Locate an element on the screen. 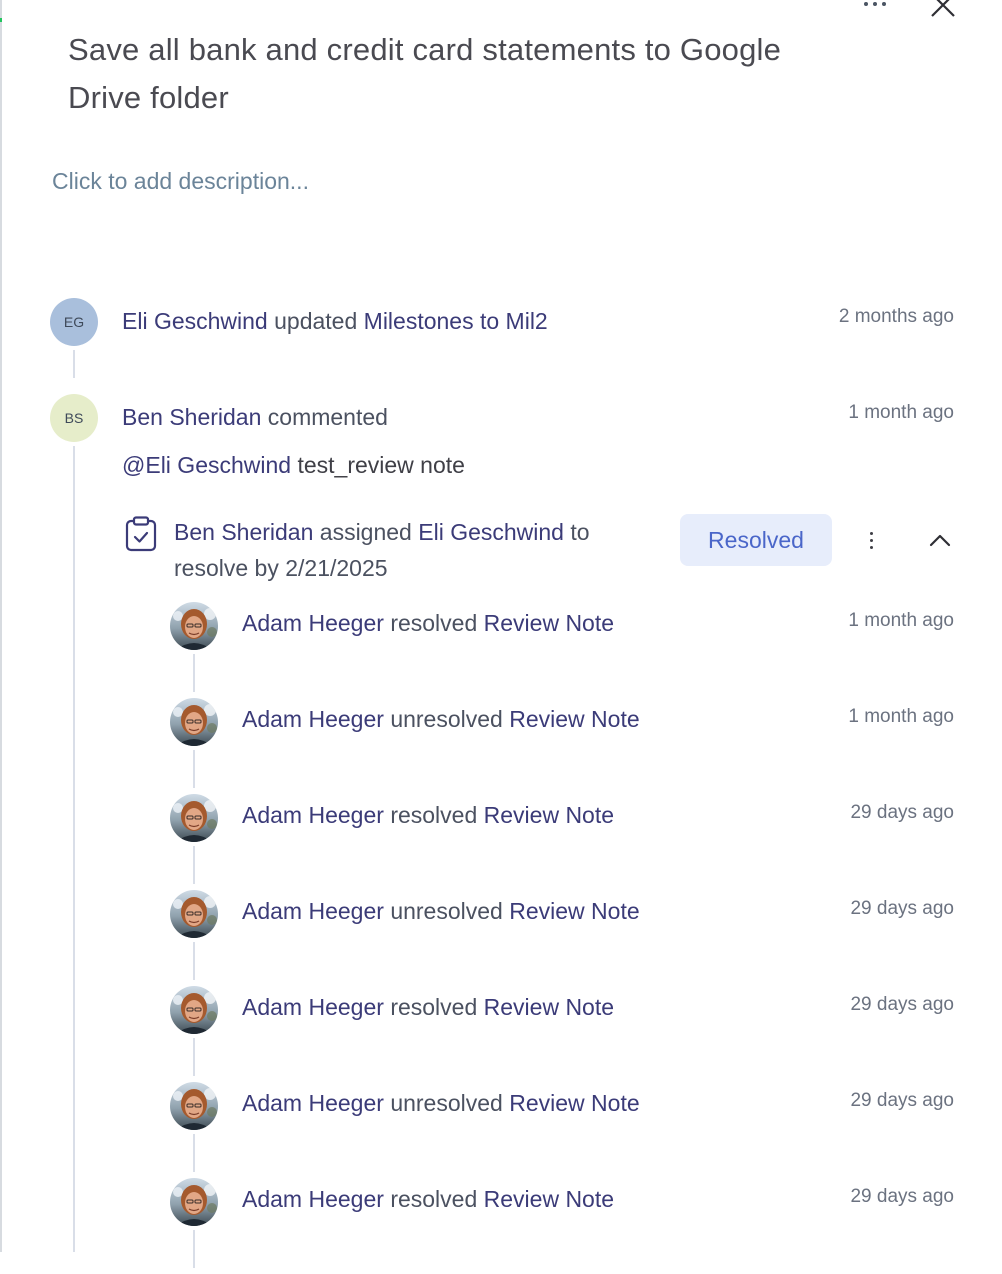 The width and height of the screenshot is (1002, 1274). due-date-text: resolve by 2/21/2025 is located at coordinates (281, 568).